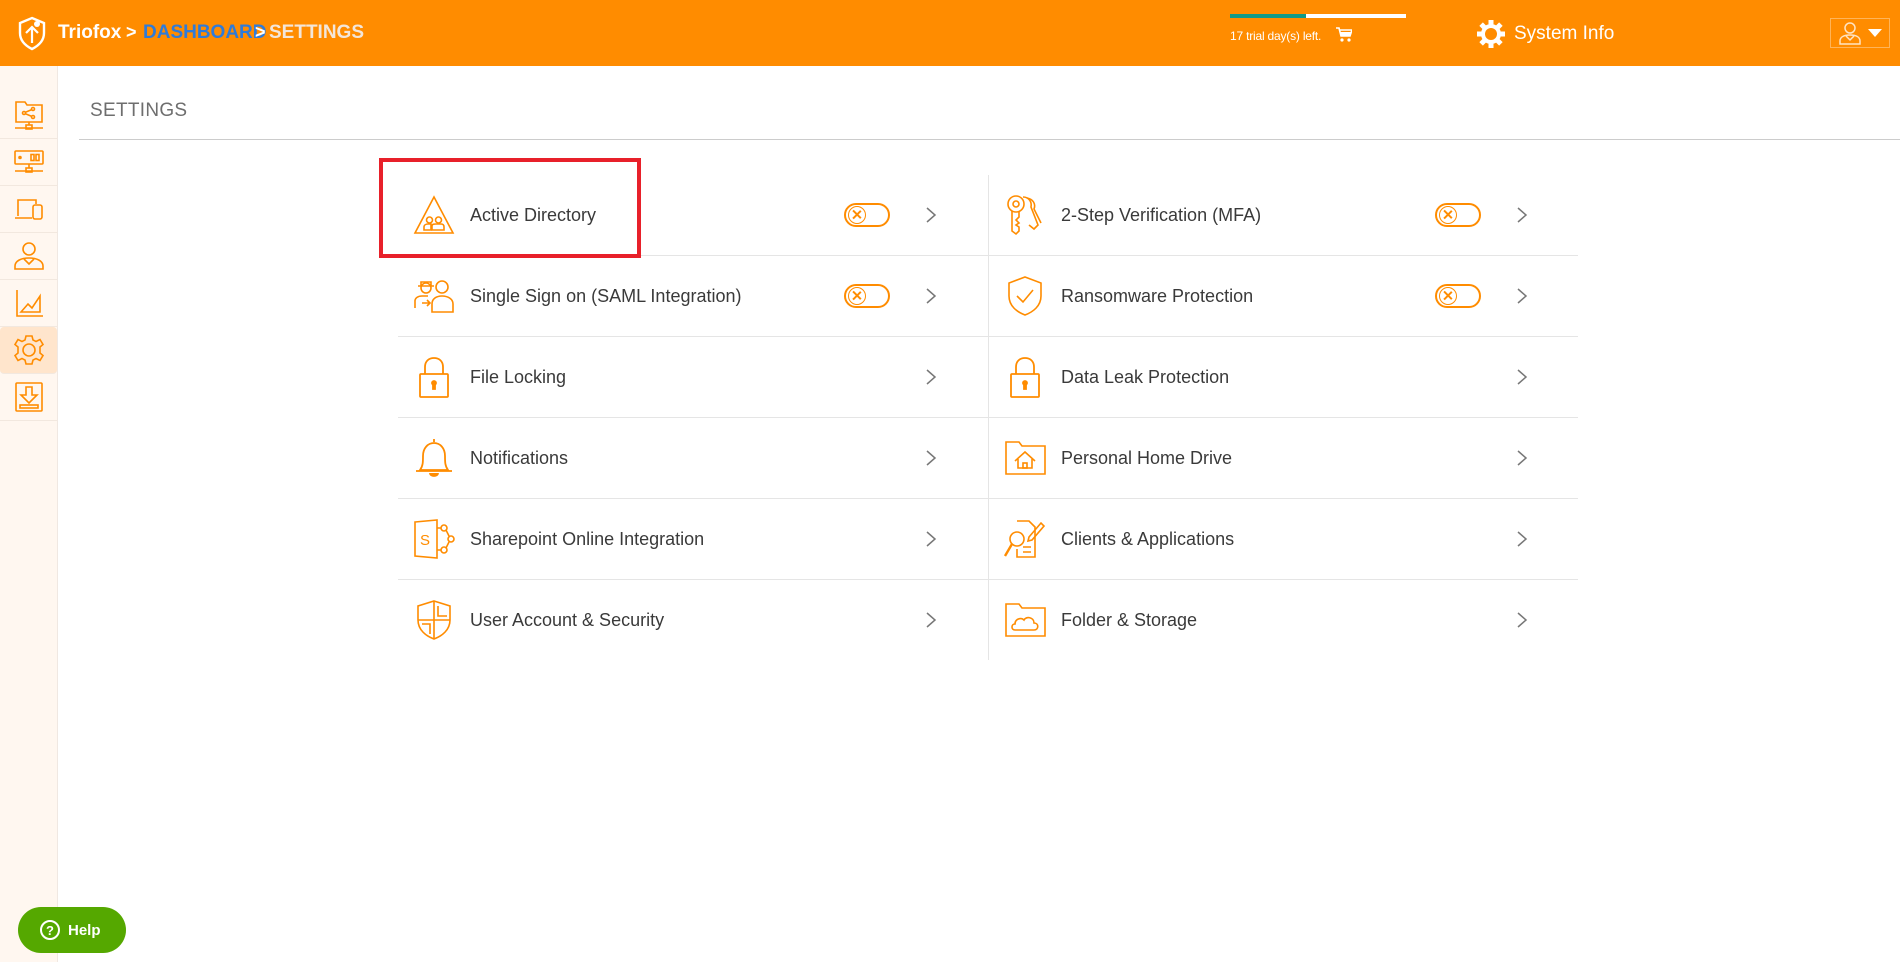 The width and height of the screenshot is (1900, 962). Describe the element at coordinates (1283, 539) in the screenshot. I see `setting-clients-applications: Clients & Applications` at that location.